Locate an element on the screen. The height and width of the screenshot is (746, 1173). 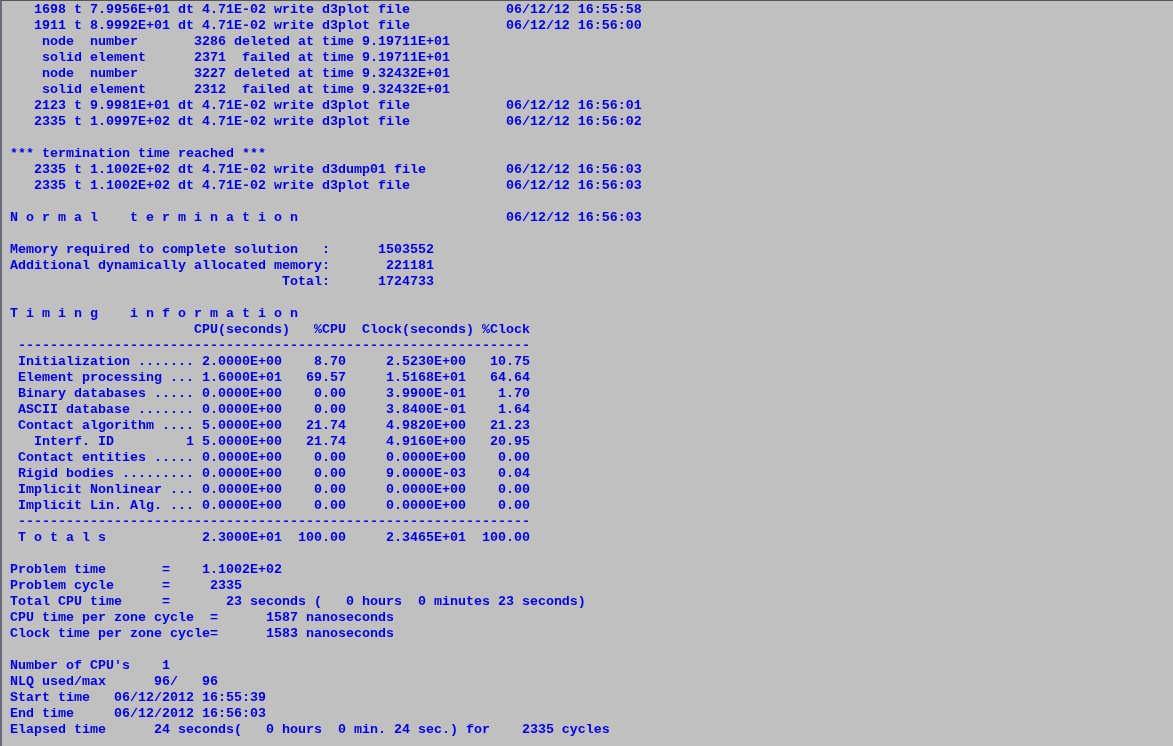
console-line: Problem cycle = 2335 is located at coordinates (126, 586).